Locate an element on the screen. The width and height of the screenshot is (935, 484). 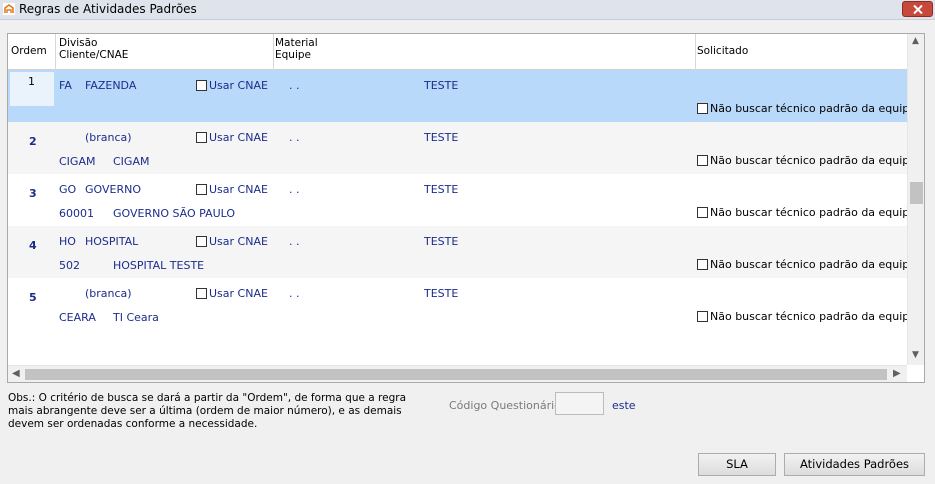
row-division-code: FA is located at coordinates (65, 85).